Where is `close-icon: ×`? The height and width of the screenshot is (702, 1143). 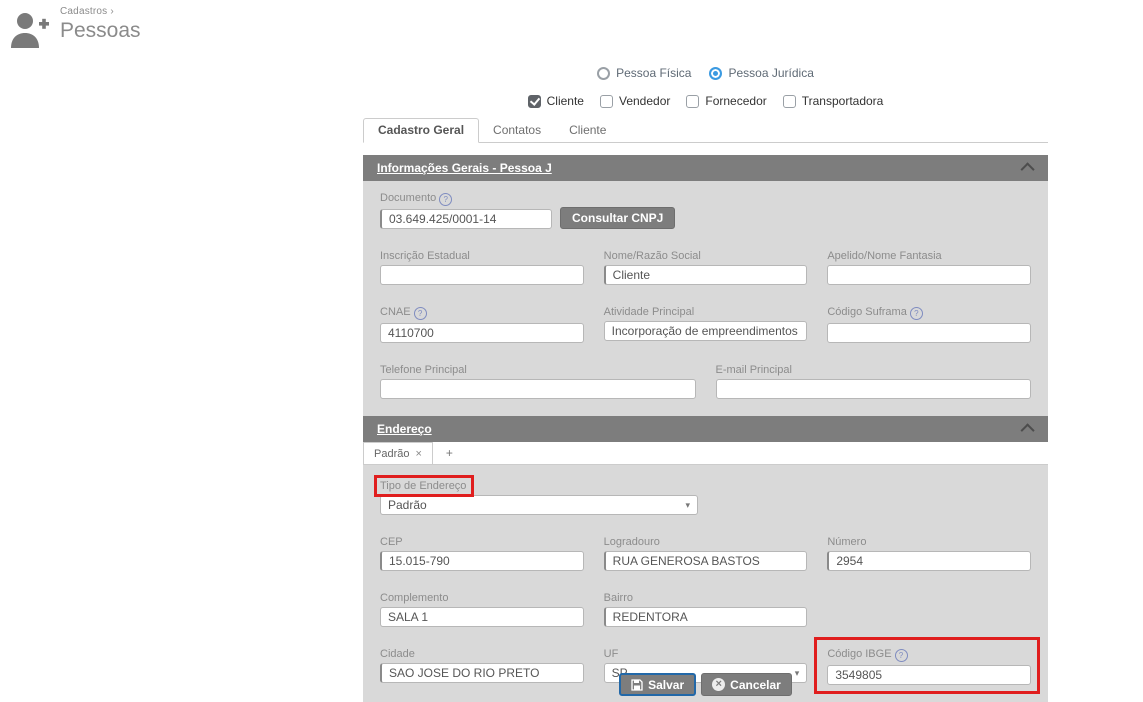
close-icon: × is located at coordinates (418, 454).